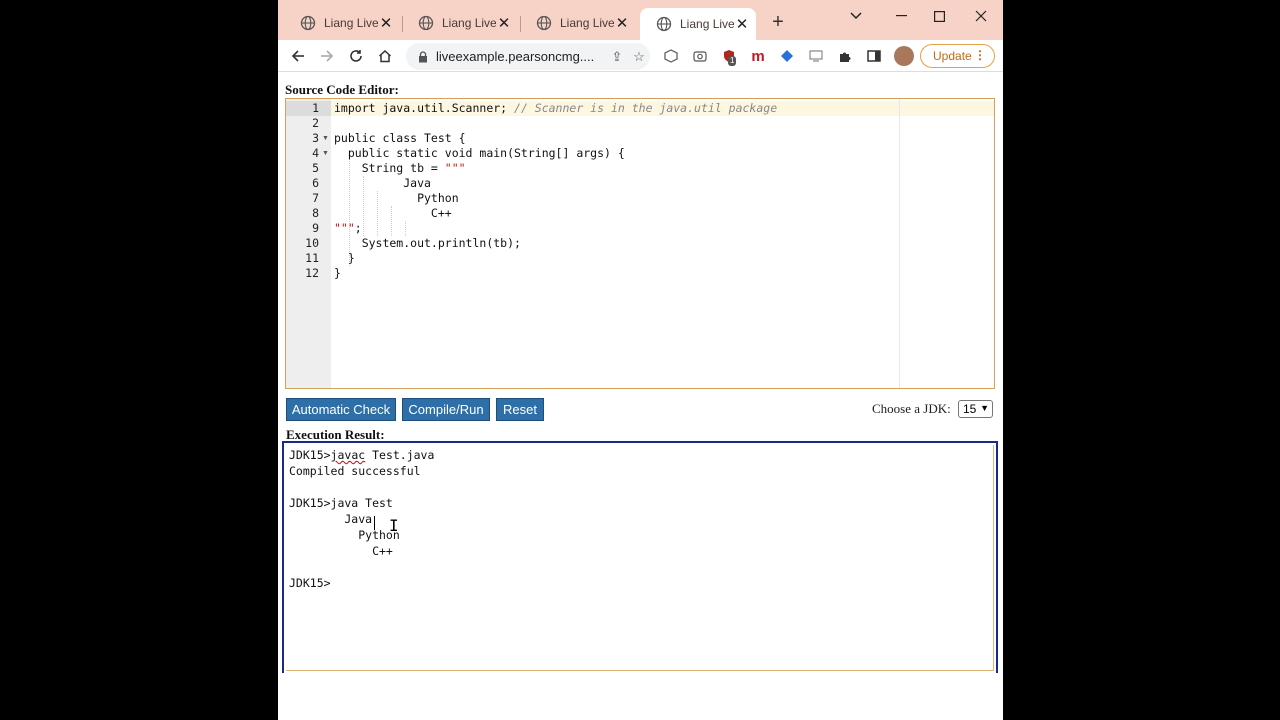  I want to click on forward-button, so click(327, 56).